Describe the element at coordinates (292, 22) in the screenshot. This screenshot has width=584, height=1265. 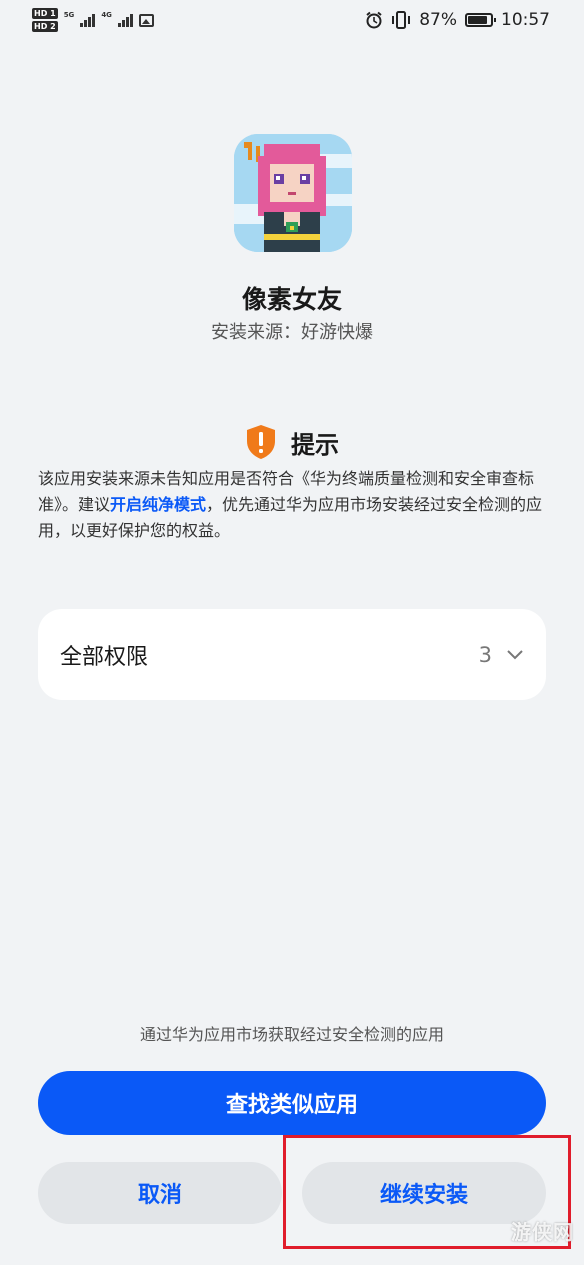
I see `status-bar: HD 1 HD 2 5G 4G 87% 10:57` at that location.